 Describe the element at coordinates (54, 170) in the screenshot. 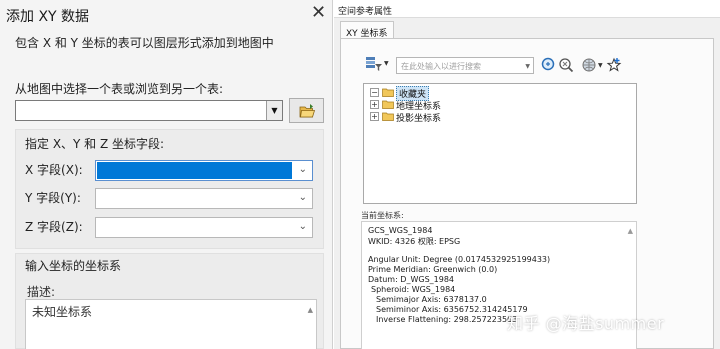

I see `x-field-label: X 字段(X):` at that location.